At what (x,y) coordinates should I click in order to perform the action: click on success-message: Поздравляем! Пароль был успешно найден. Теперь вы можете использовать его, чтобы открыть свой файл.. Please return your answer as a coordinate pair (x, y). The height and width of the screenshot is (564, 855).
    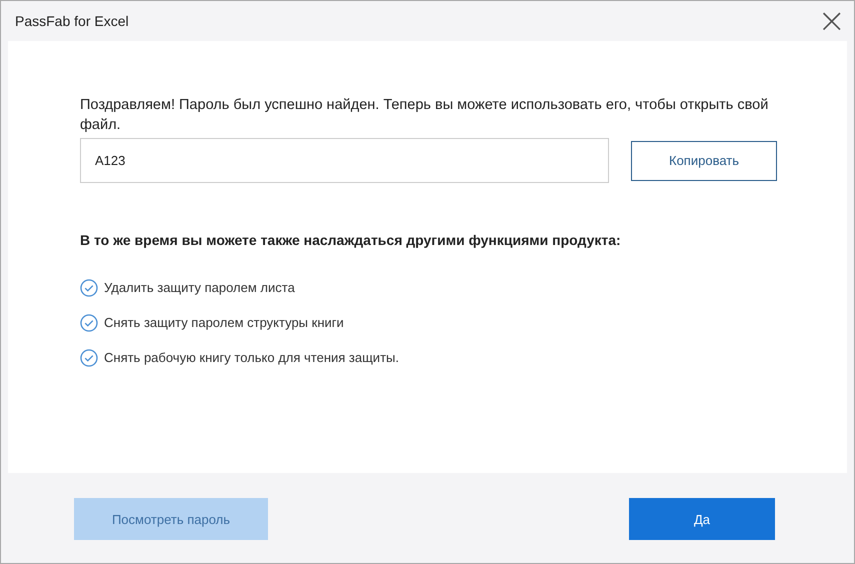
    Looking at the image, I should click on (425, 115).